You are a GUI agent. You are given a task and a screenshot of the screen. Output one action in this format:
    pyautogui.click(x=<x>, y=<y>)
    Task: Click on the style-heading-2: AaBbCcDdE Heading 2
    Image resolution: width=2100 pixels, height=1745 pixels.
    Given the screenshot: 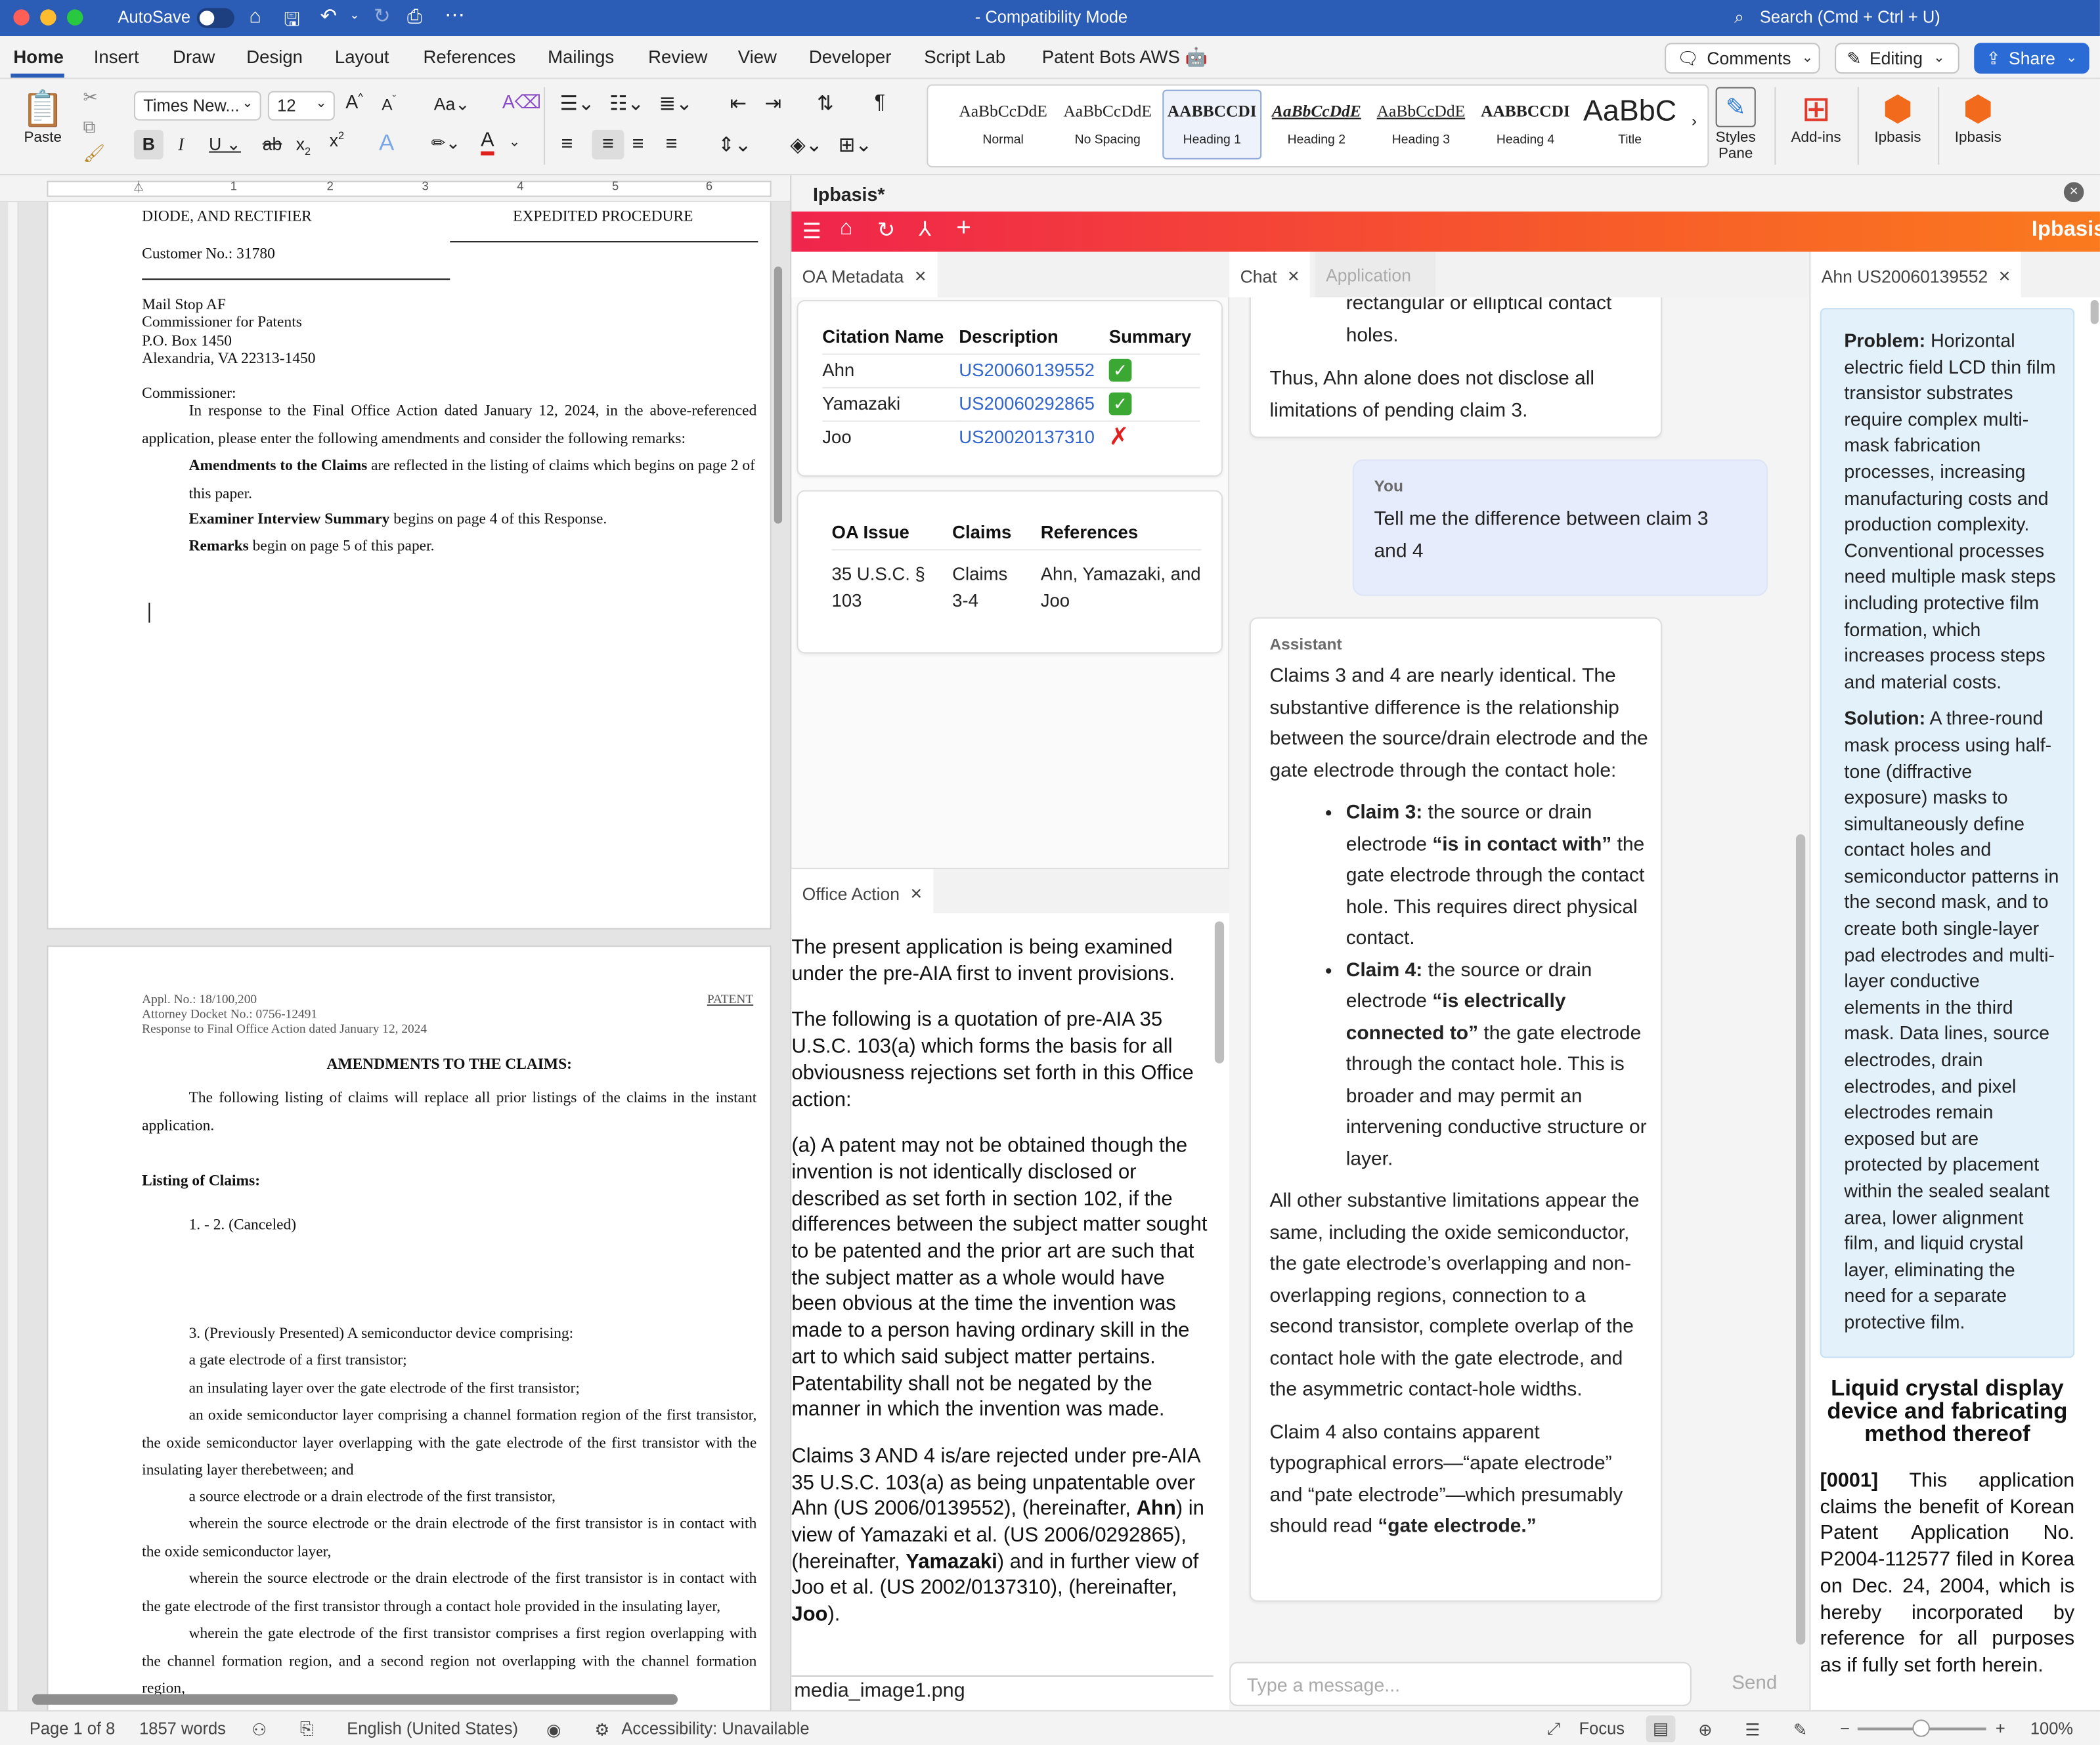 What is the action you would take?
    pyautogui.click(x=1316, y=125)
    